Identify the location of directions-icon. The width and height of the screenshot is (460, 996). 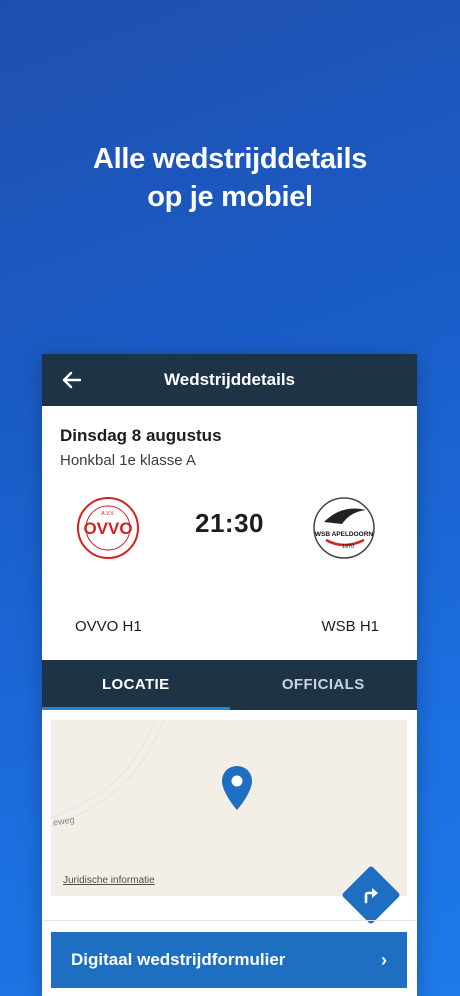
(371, 895).